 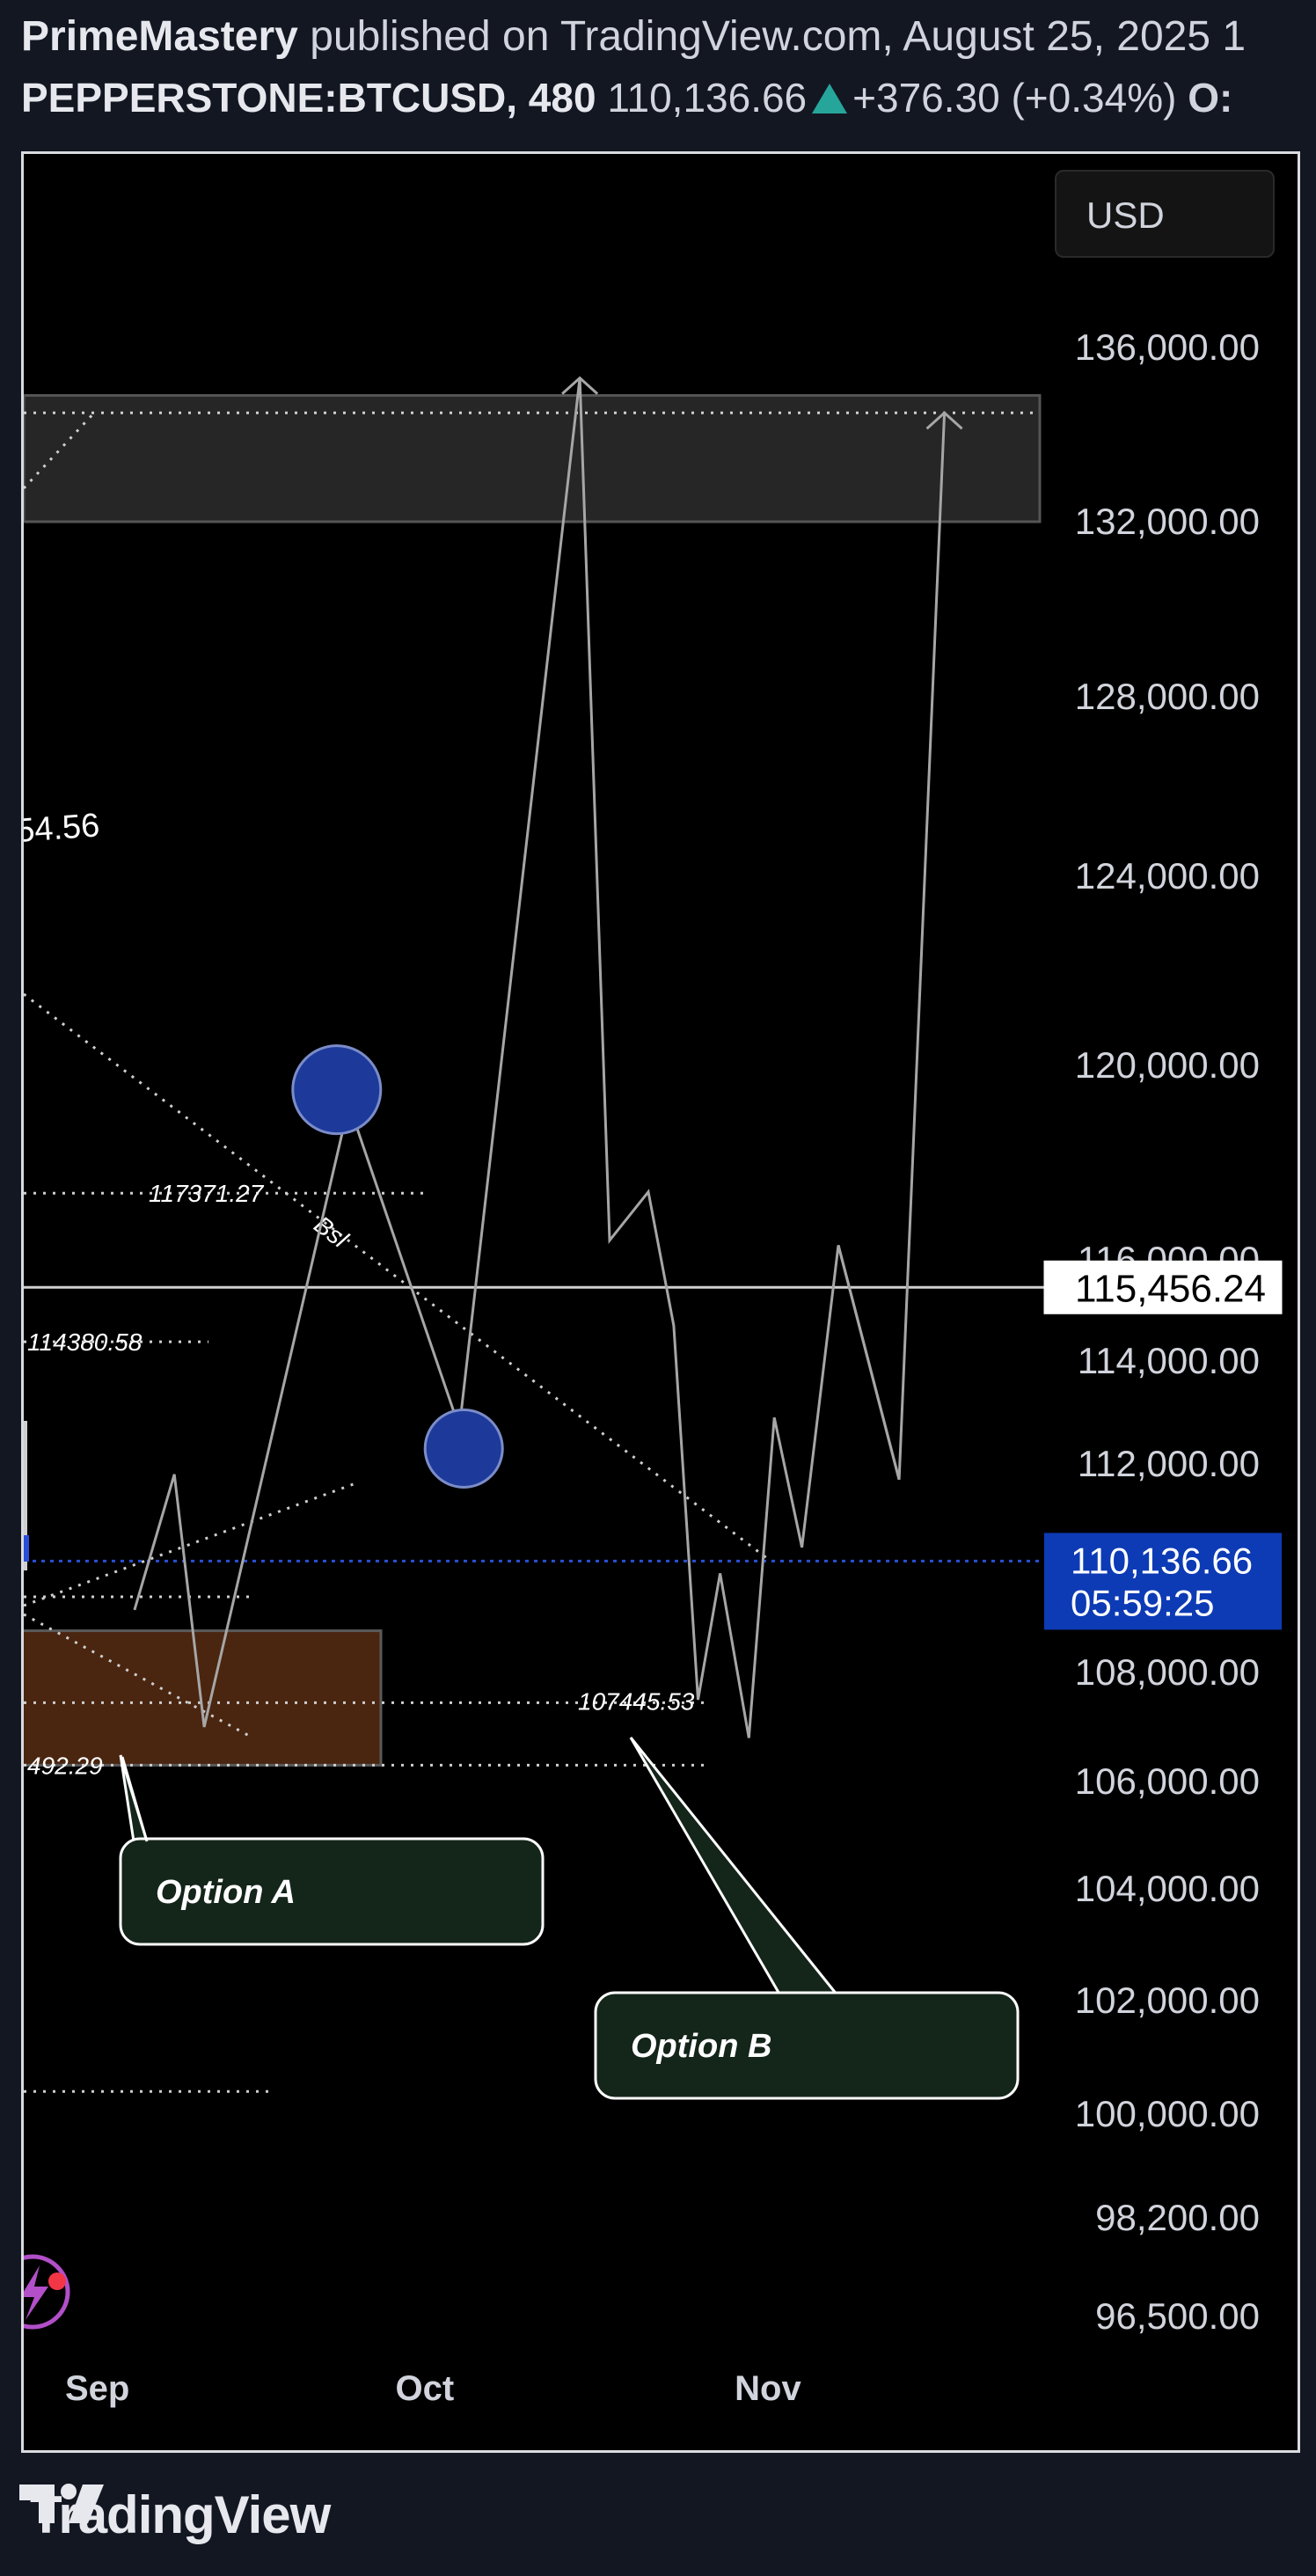 What do you see at coordinates (191, 1544) in the screenshot?
I see `rising-dotted-line` at bounding box center [191, 1544].